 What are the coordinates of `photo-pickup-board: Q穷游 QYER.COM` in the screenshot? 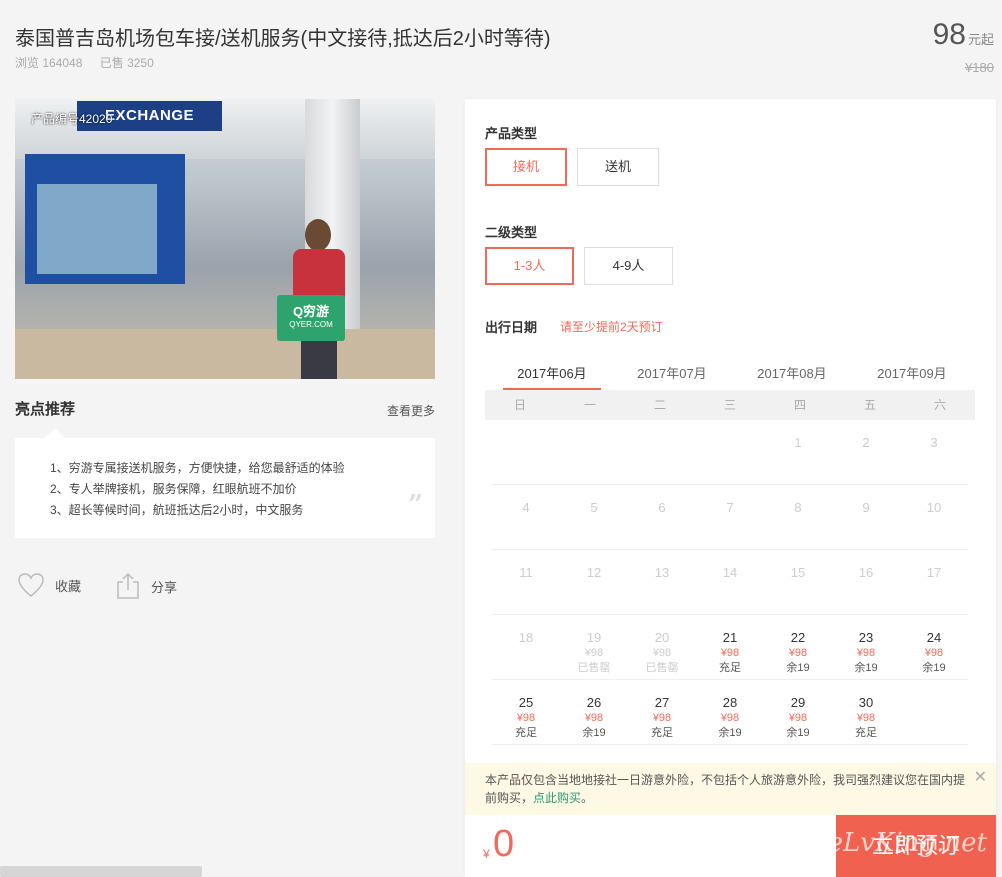 It's located at (311, 318).